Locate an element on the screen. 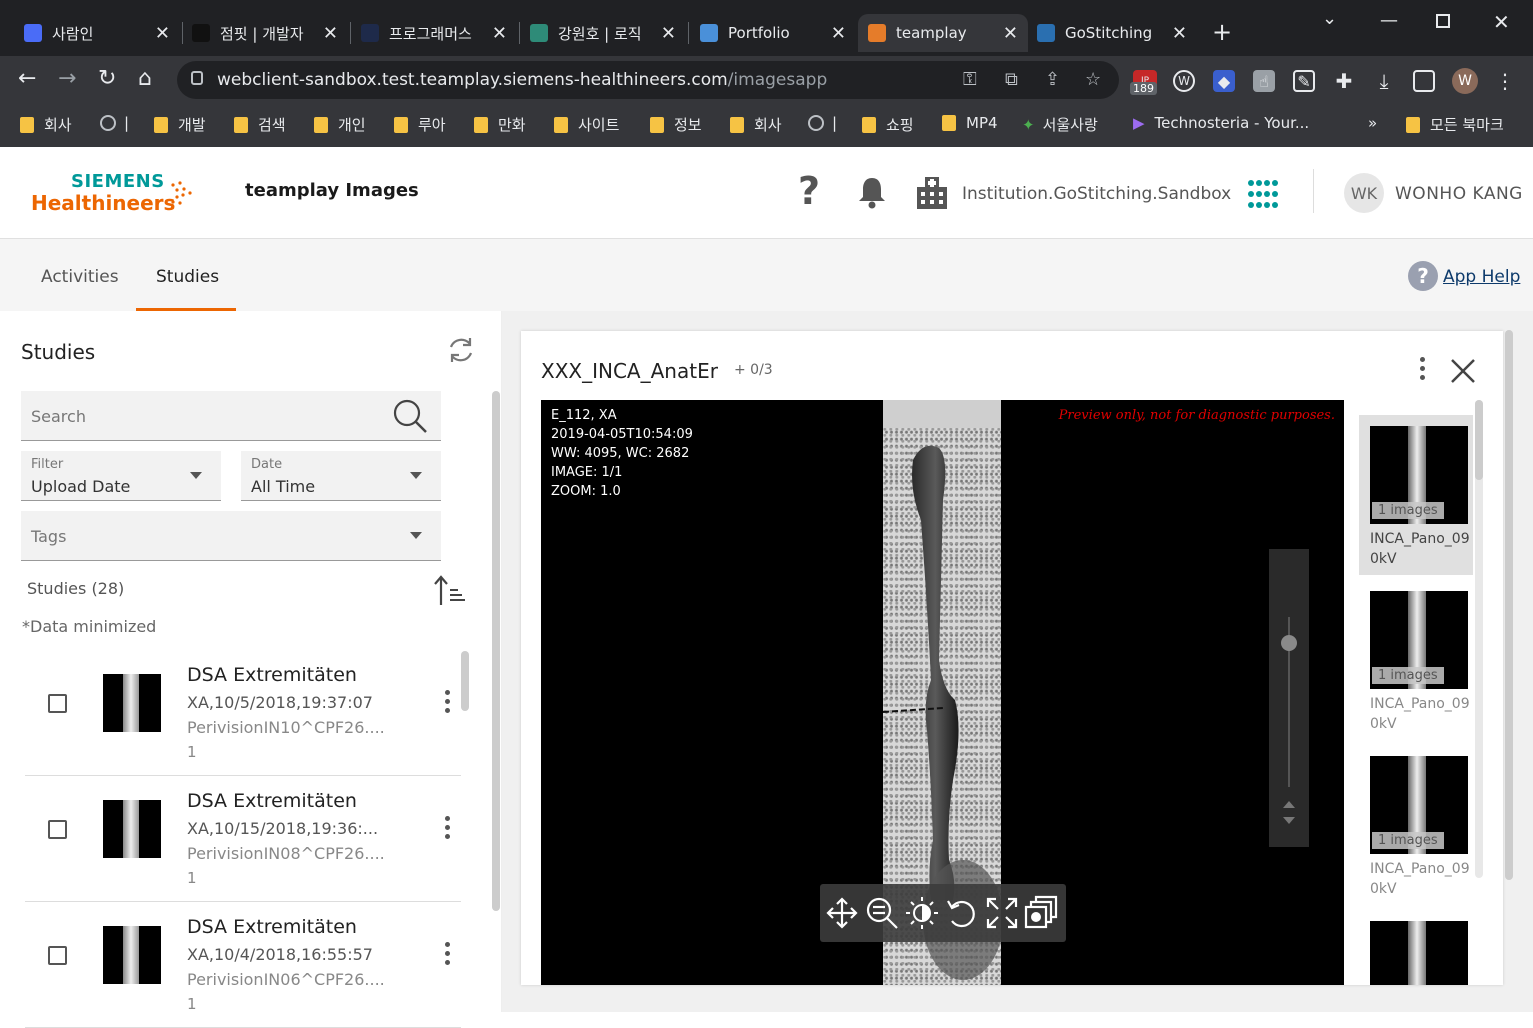 This screenshot has width=1533, height=1028. key-icon: ⚿ is located at coordinates (970, 79).